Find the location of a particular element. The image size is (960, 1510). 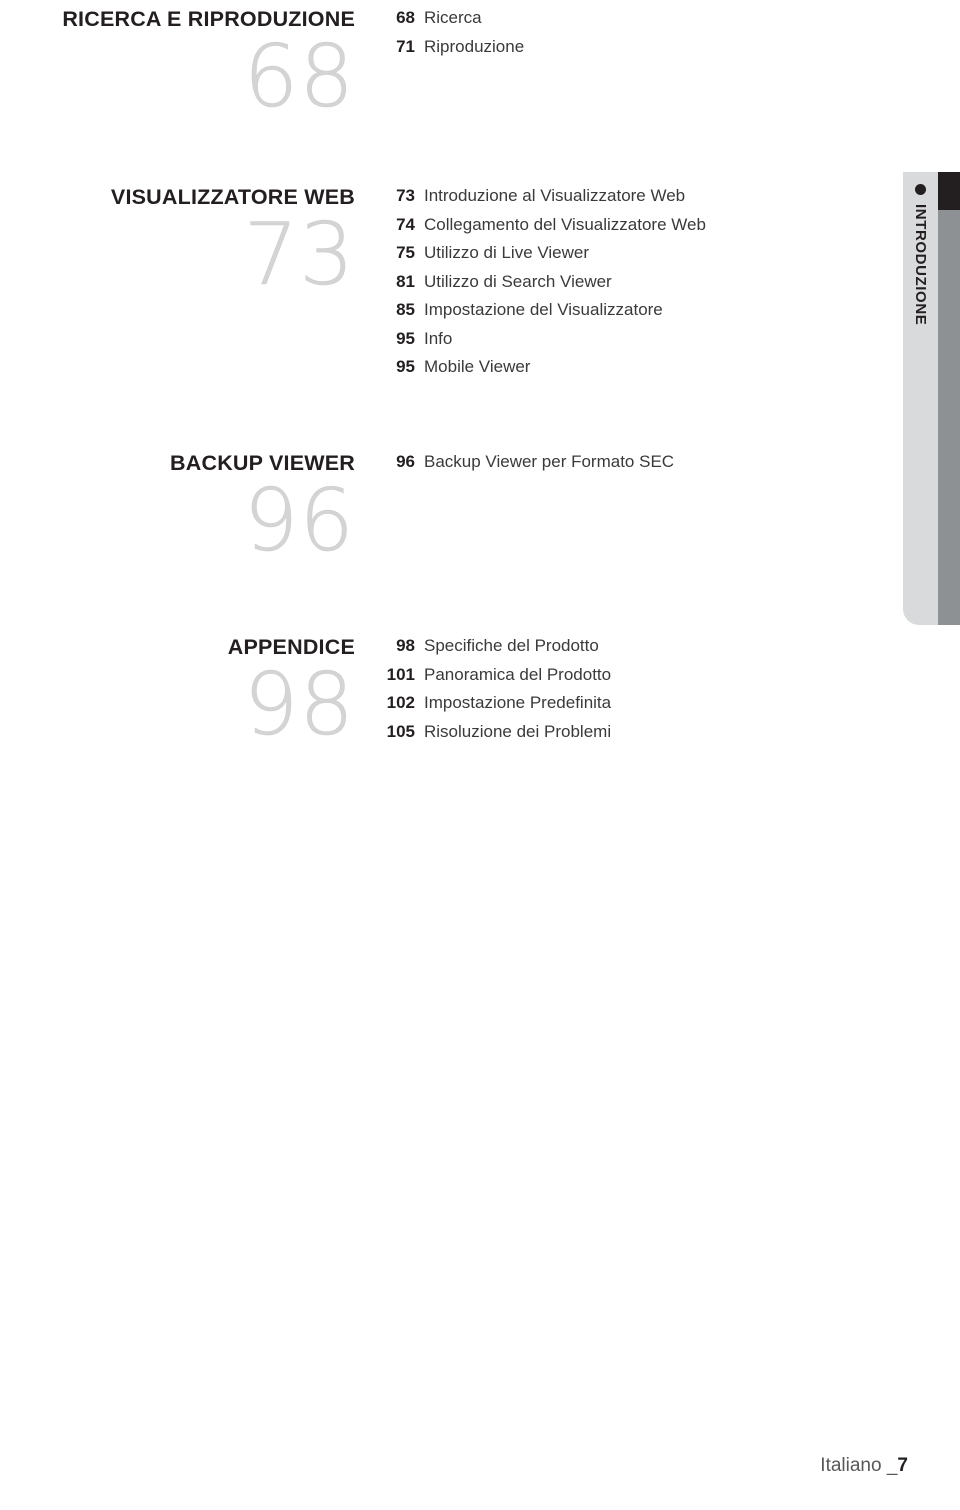

chapter-tab-label: INTRODUZIONE is located at coordinates (920, 265).